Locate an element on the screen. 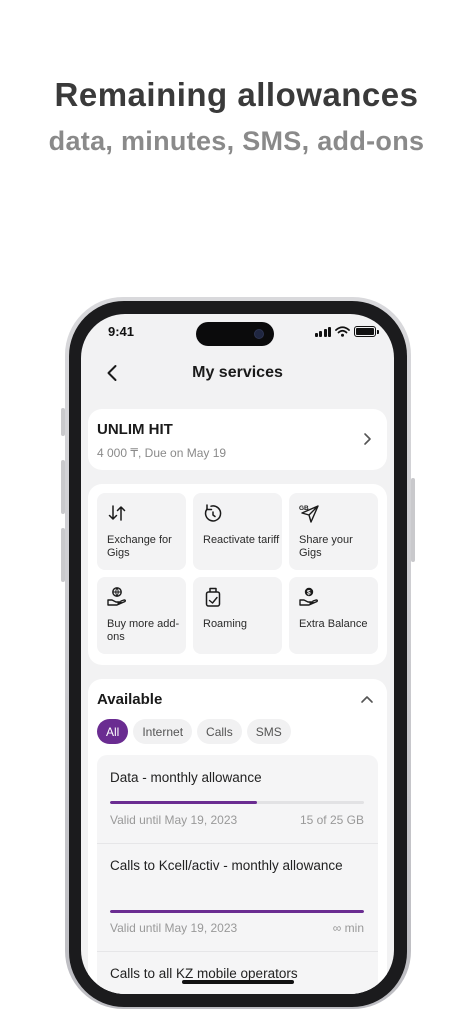  status-icons is located at coordinates (346, 331).